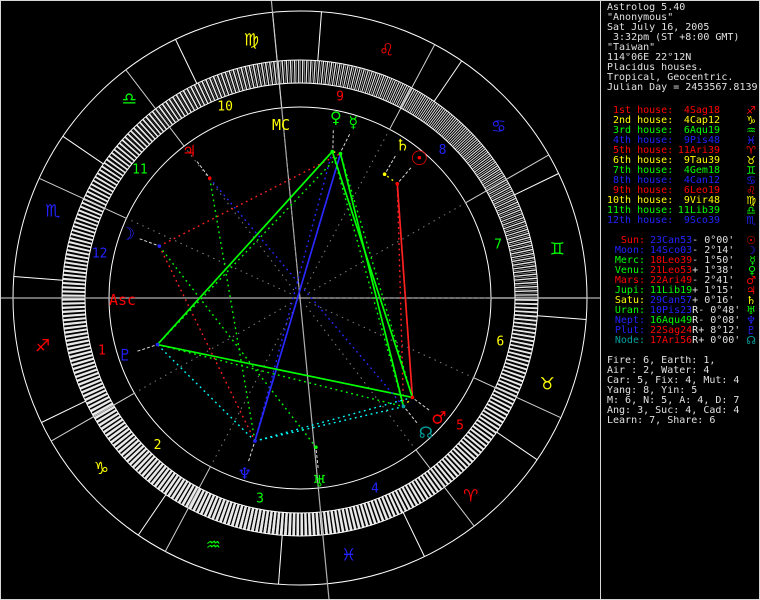 The image size is (760, 600). What do you see at coordinates (281, 125) in the screenshot?
I see `mc-angle-label: MC` at bounding box center [281, 125].